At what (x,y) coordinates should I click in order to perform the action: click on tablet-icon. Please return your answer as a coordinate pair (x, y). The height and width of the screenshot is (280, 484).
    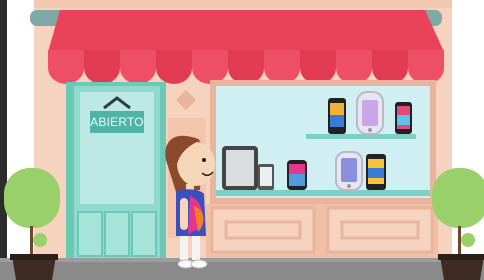
    Looking at the image, I should click on (240, 168).